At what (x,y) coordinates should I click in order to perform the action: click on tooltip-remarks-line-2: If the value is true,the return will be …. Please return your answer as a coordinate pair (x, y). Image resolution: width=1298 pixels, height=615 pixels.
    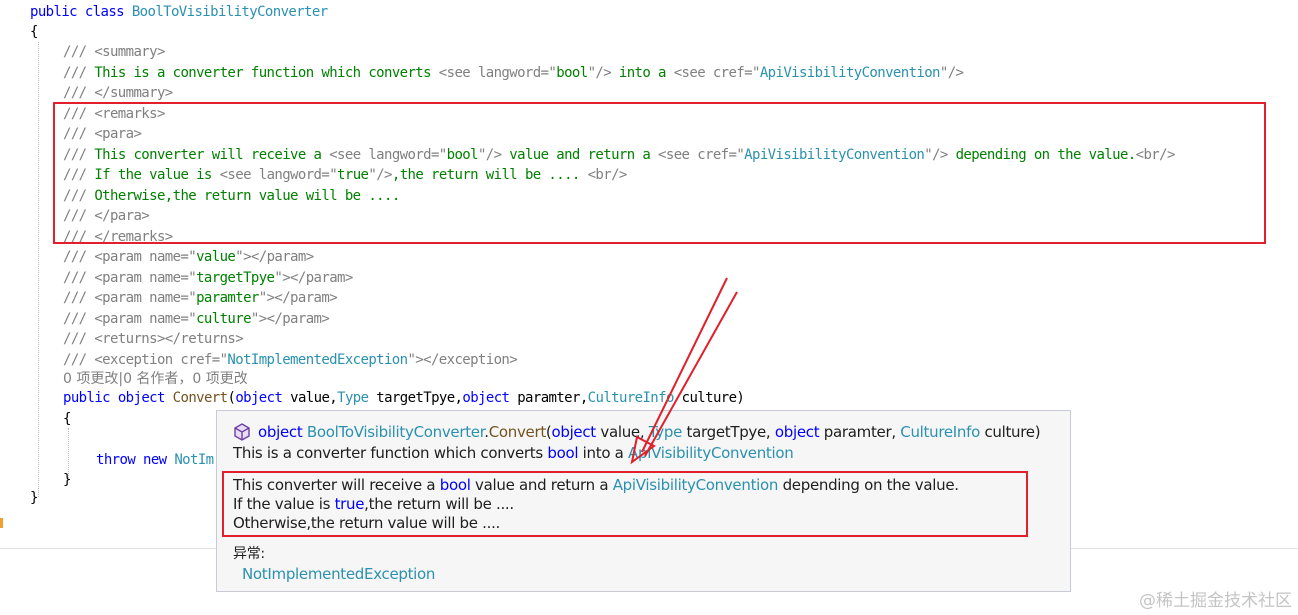
    Looking at the image, I should click on (373, 504).